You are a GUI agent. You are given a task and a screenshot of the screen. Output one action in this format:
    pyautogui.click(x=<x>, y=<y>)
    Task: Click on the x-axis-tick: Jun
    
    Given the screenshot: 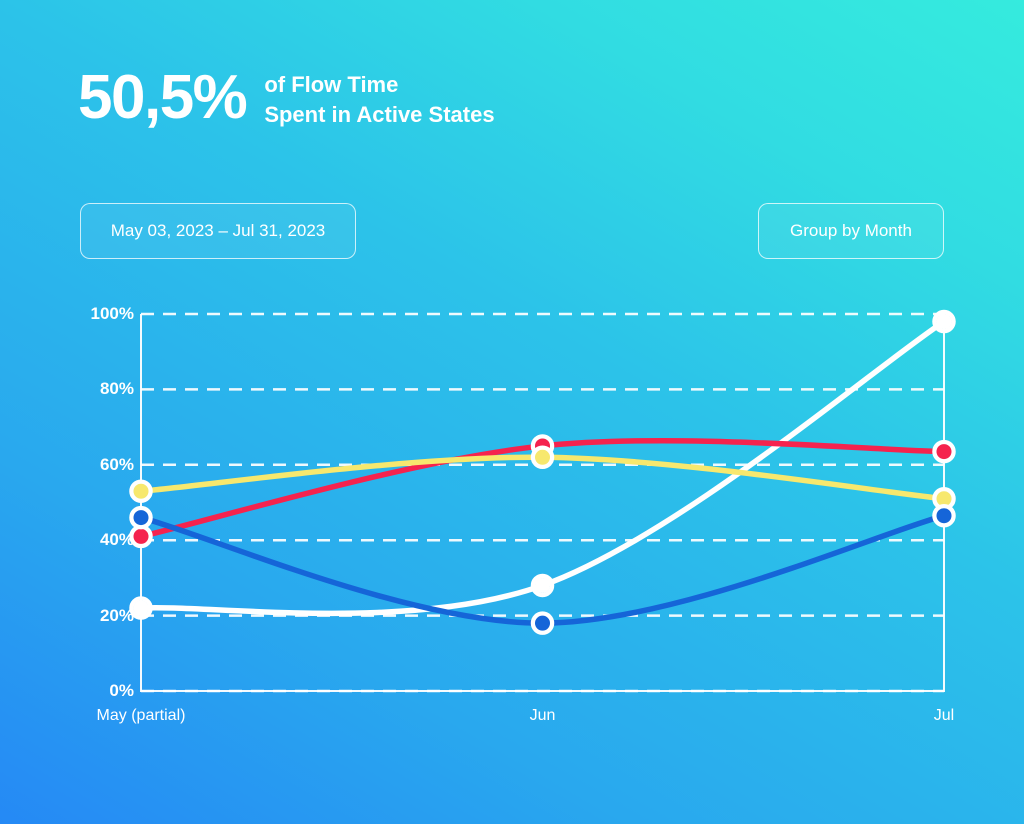 What is the action you would take?
    pyautogui.click(x=542, y=715)
    